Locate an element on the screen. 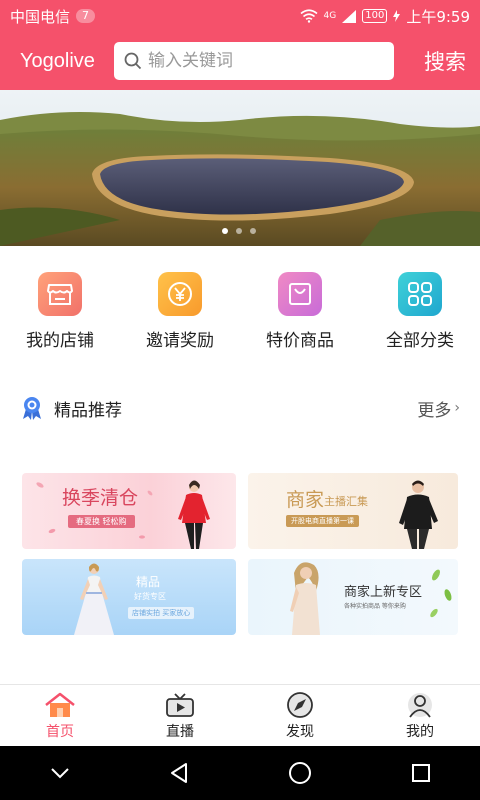 The height and width of the screenshot is (800, 480). search-icon is located at coordinates (133, 61).